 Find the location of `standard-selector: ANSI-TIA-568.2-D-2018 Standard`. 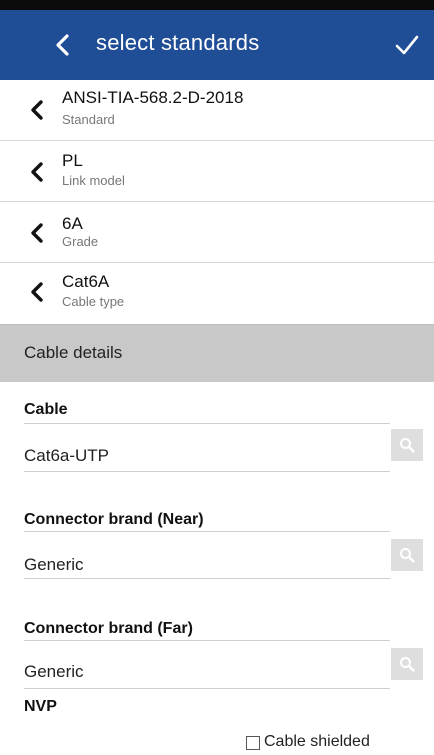

standard-selector: ANSI-TIA-568.2-D-2018 Standard is located at coordinates (217, 110).